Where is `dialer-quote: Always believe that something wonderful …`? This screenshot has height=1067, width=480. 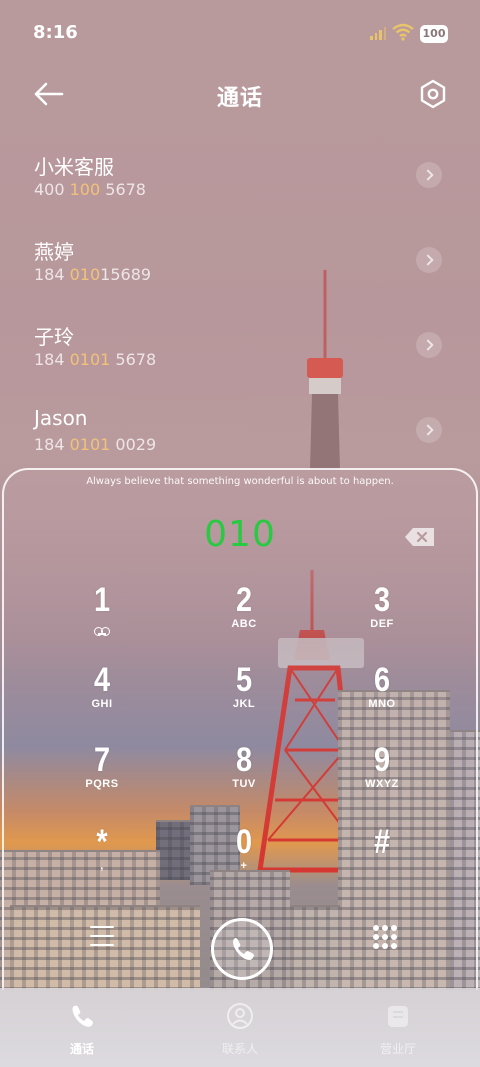 dialer-quote: Always believe that something wonderful … is located at coordinates (240, 481).